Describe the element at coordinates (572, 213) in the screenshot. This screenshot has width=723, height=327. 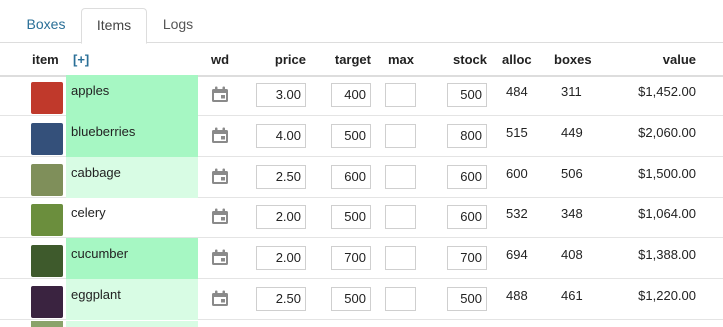
I see `boxes-value: 348` at that location.